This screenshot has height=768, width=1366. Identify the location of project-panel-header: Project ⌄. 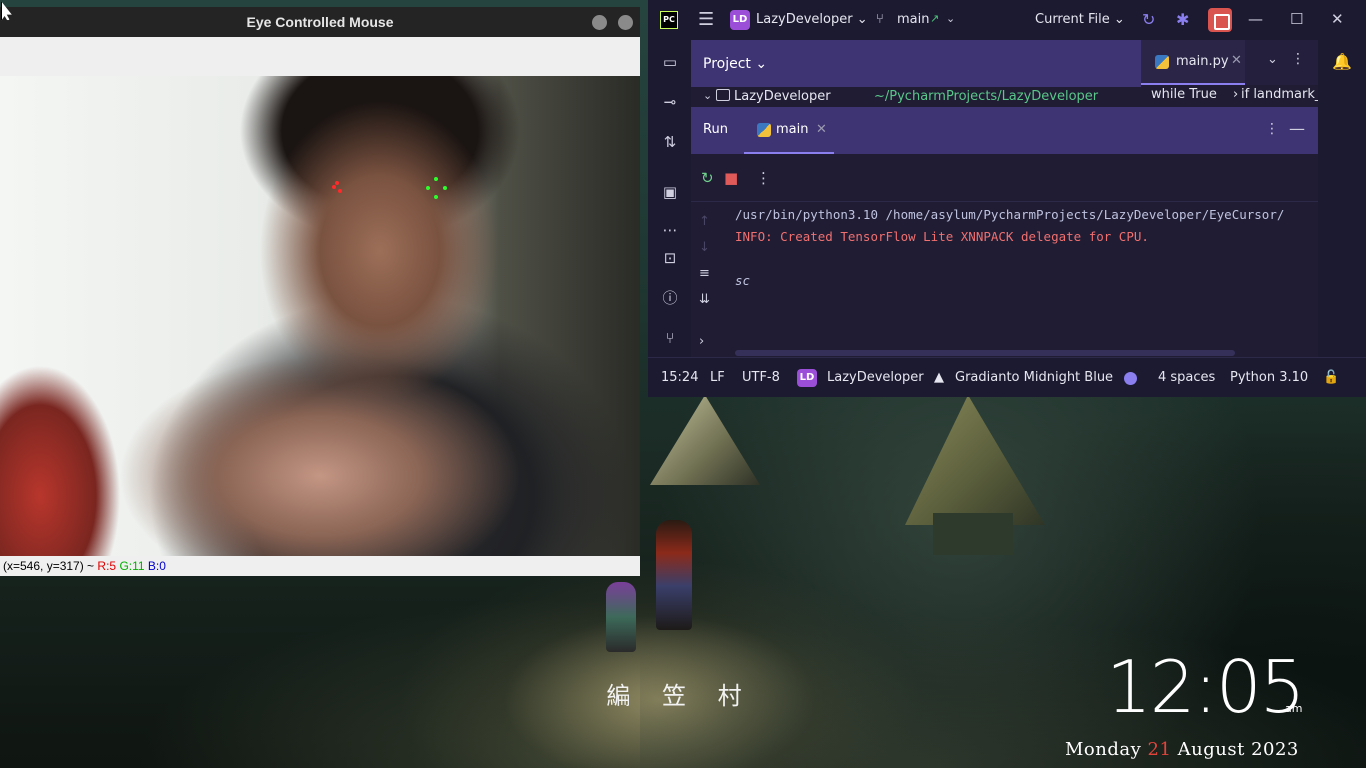
(916, 63).